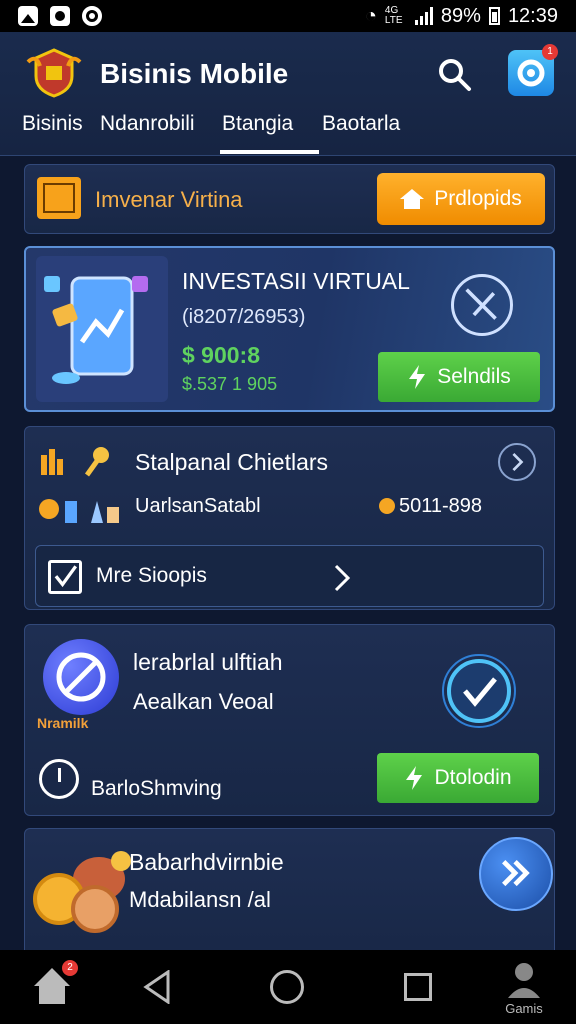  I want to click on bottom-card-subtitle: Mdabilansn /al, so click(200, 899).